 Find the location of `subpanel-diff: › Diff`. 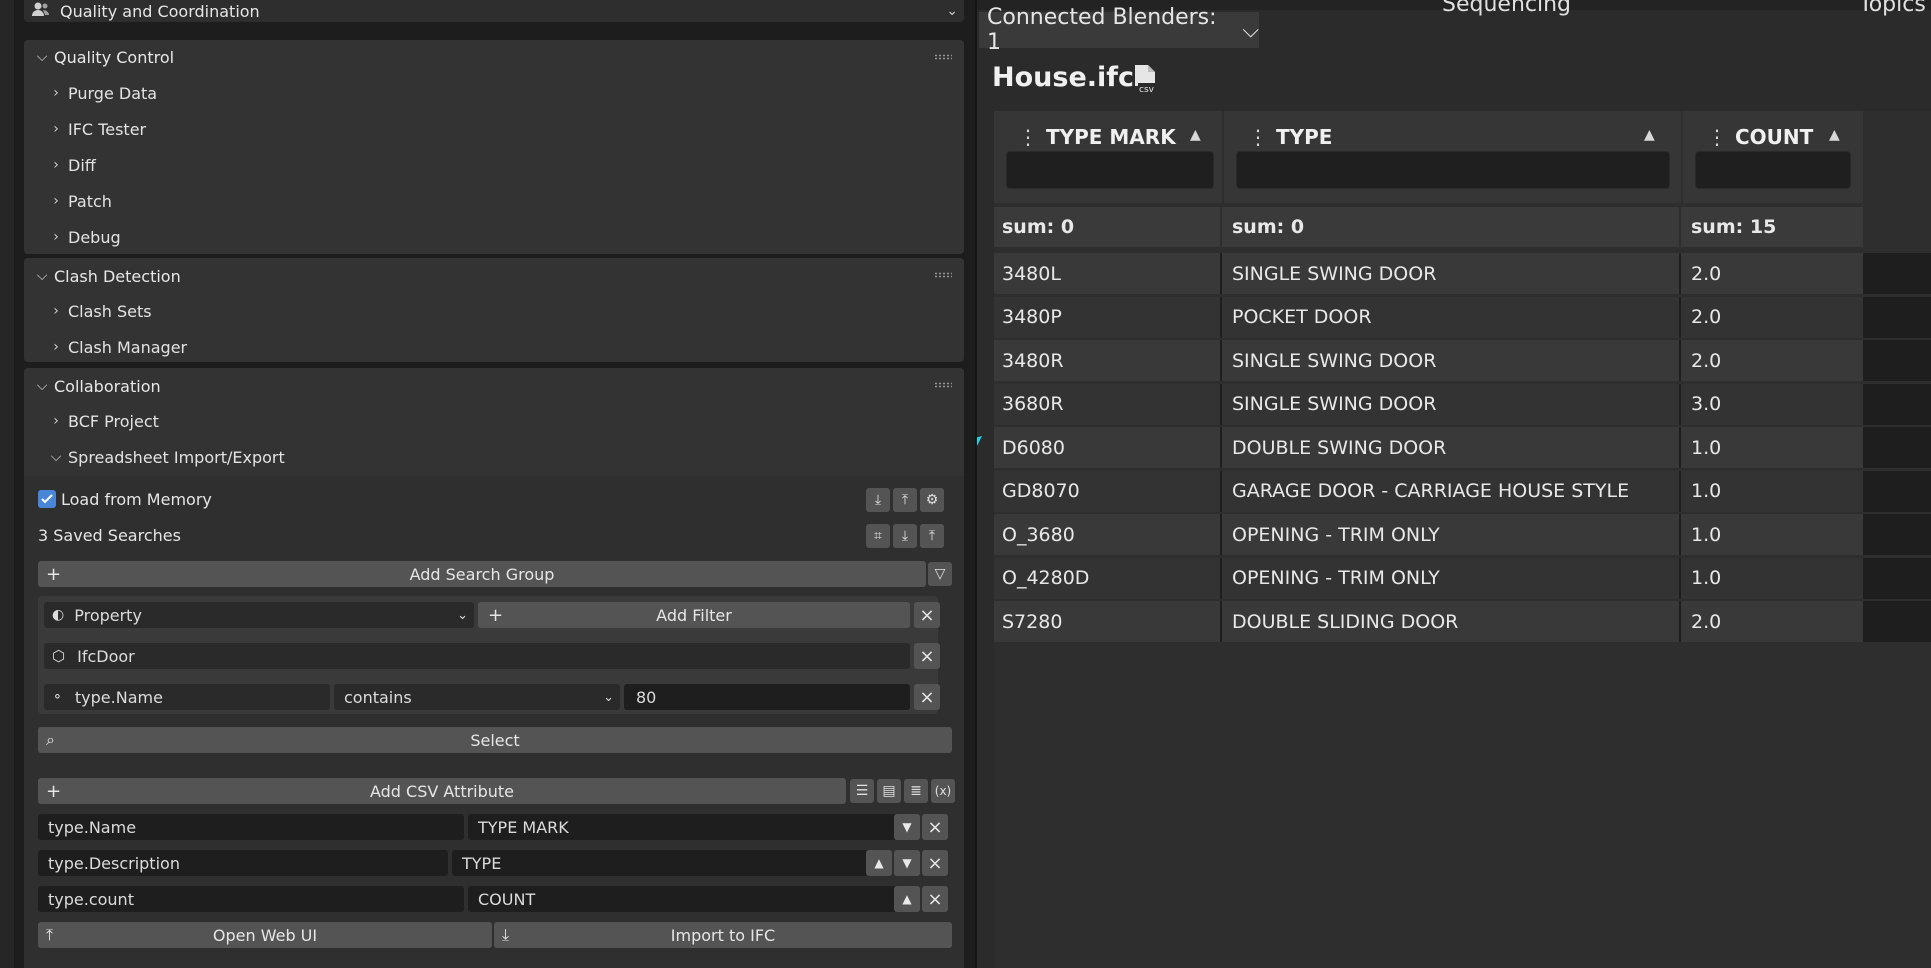

subpanel-diff: › Diff is located at coordinates (72, 165).